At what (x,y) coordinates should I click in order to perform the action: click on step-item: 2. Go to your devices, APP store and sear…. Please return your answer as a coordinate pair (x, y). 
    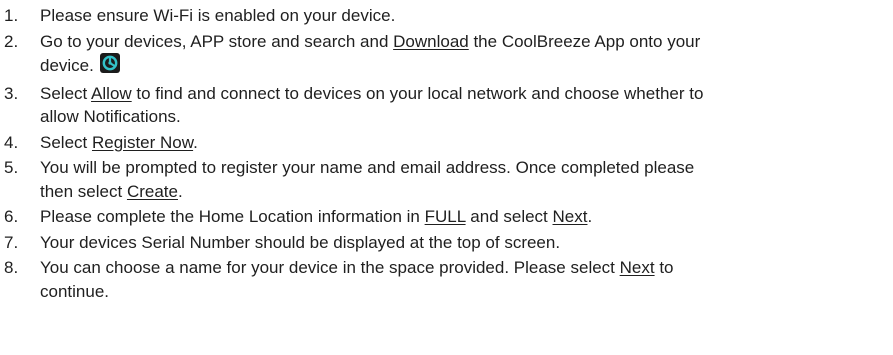
    Looking at the image, I should click on (446, 55).